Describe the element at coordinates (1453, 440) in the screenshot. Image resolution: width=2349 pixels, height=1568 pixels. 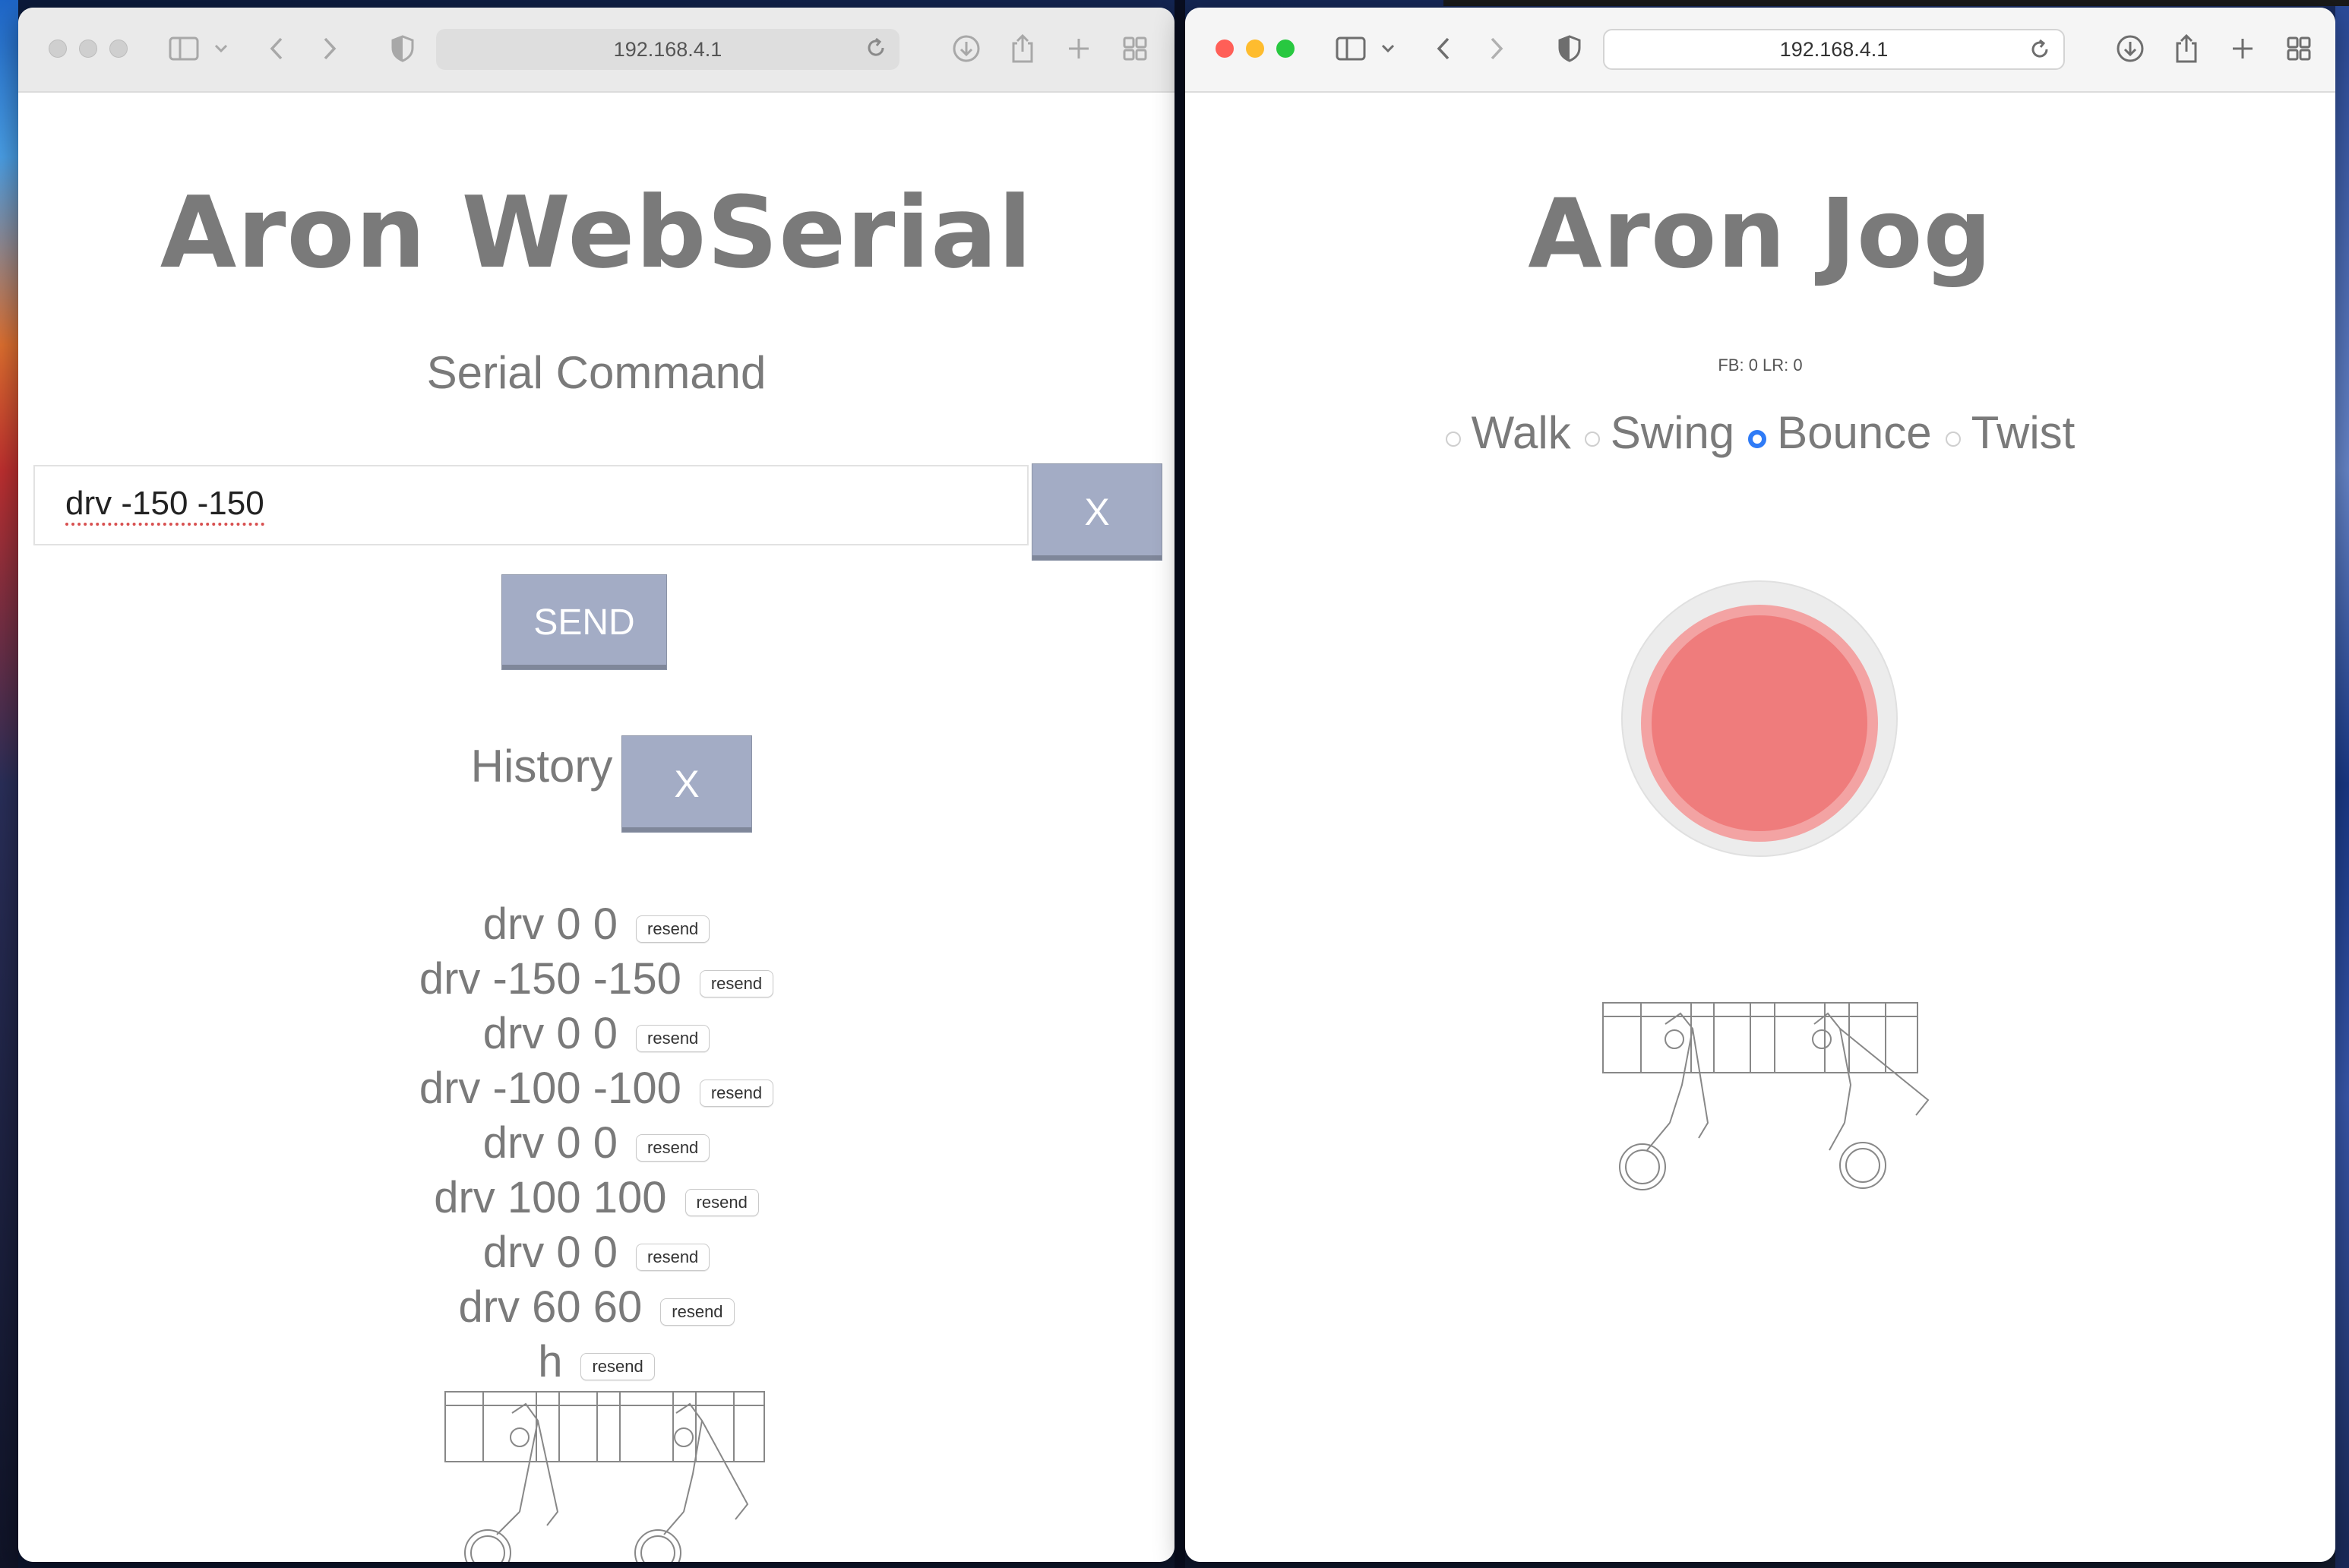
I see `mode-walk-radio` at that location.